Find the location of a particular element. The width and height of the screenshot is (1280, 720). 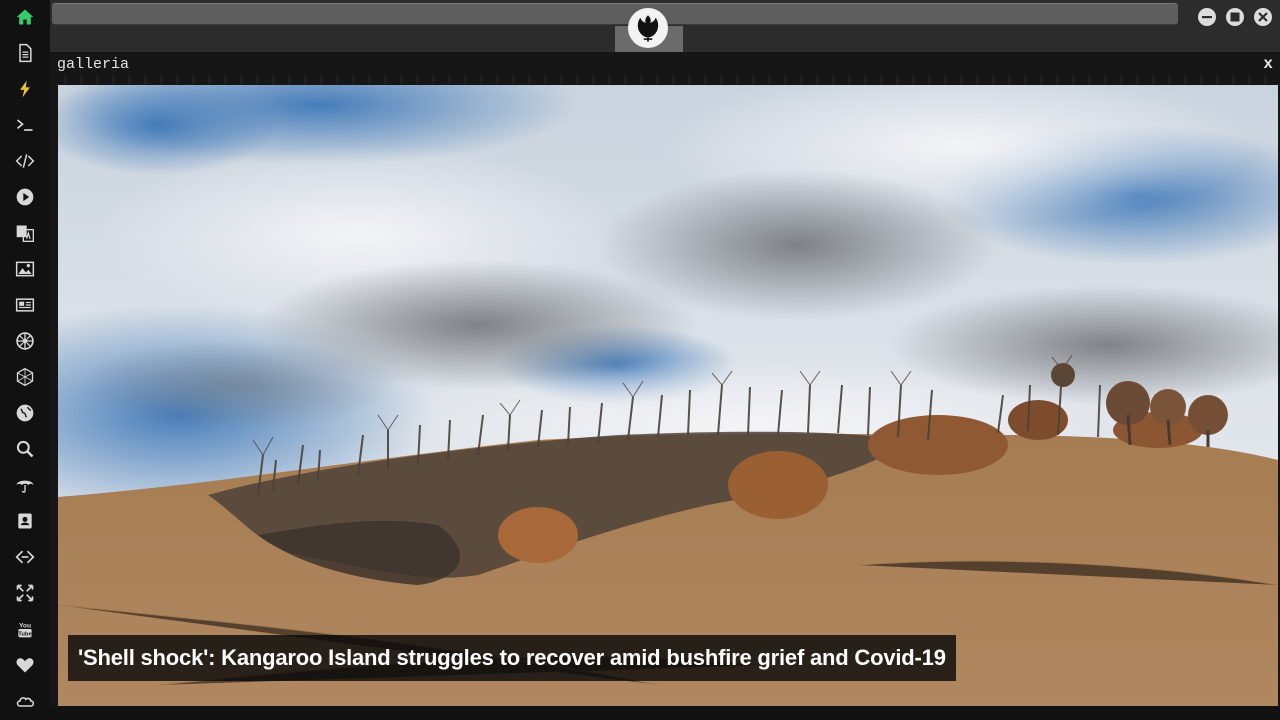

translate-icon is located at coordinates (25, 233).